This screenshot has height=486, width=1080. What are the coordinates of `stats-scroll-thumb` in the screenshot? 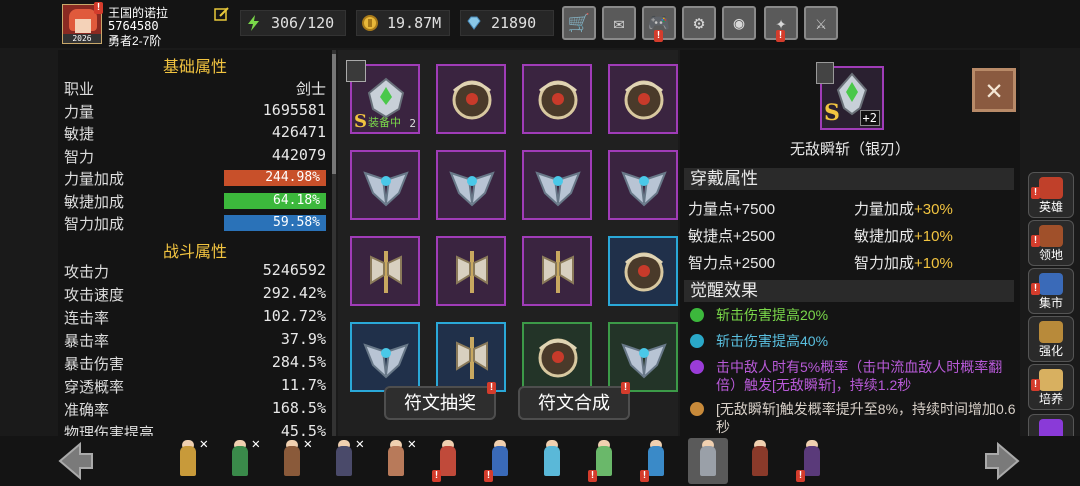 It's located at (334, 114).